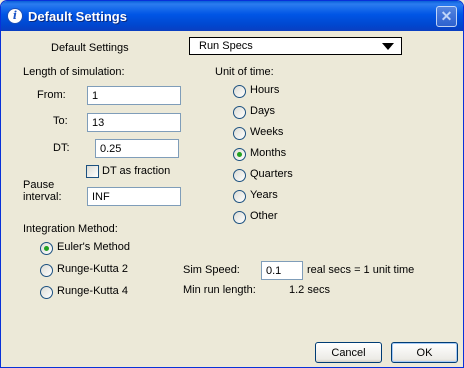 The width and height of the screenshot is (464, 368). What do you see at coordinates (265, 90) in the screenshot?
I see `time-unit-label-0: Hours` at bounding box center [265, 90].